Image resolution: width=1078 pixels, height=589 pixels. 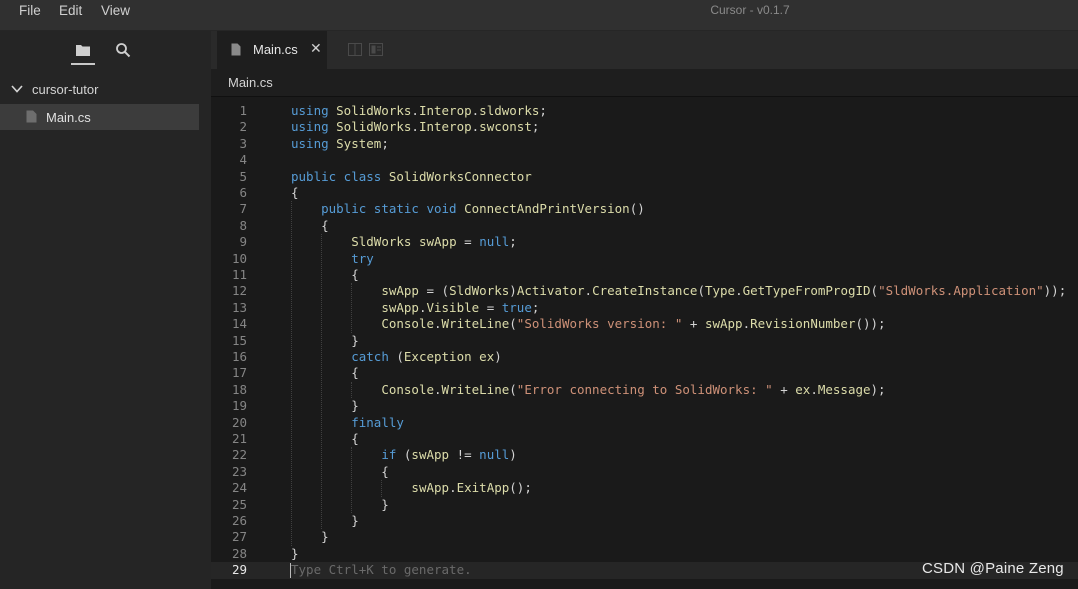 I want to click on line-number: 18, so click(x=239, y=389).